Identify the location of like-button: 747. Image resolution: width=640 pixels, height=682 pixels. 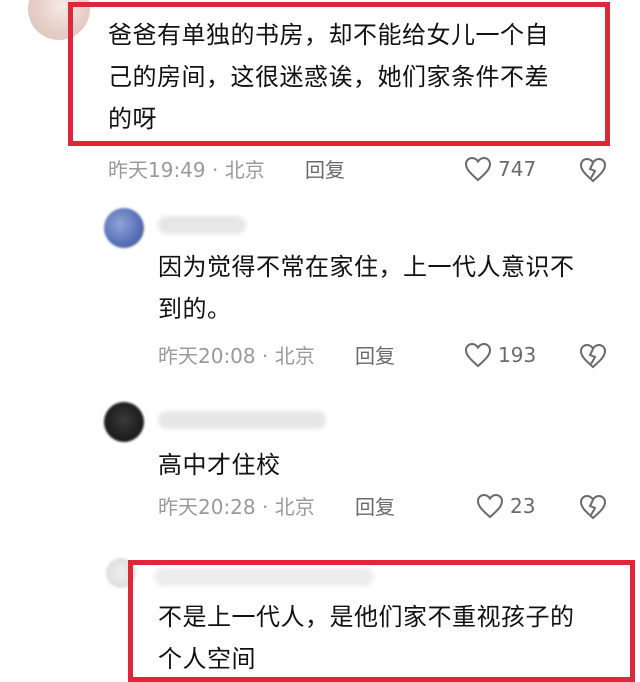
(500, 169).